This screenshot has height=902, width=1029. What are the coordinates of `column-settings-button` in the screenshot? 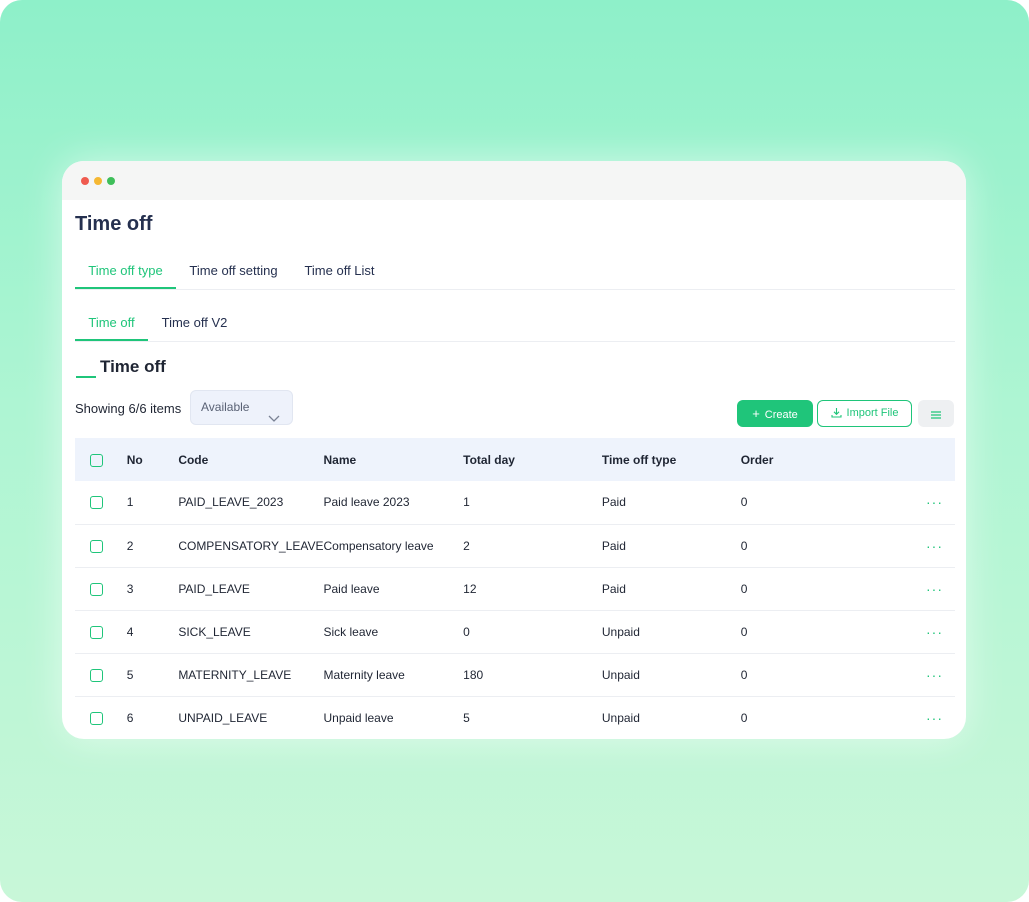 It's located at (936, 413).